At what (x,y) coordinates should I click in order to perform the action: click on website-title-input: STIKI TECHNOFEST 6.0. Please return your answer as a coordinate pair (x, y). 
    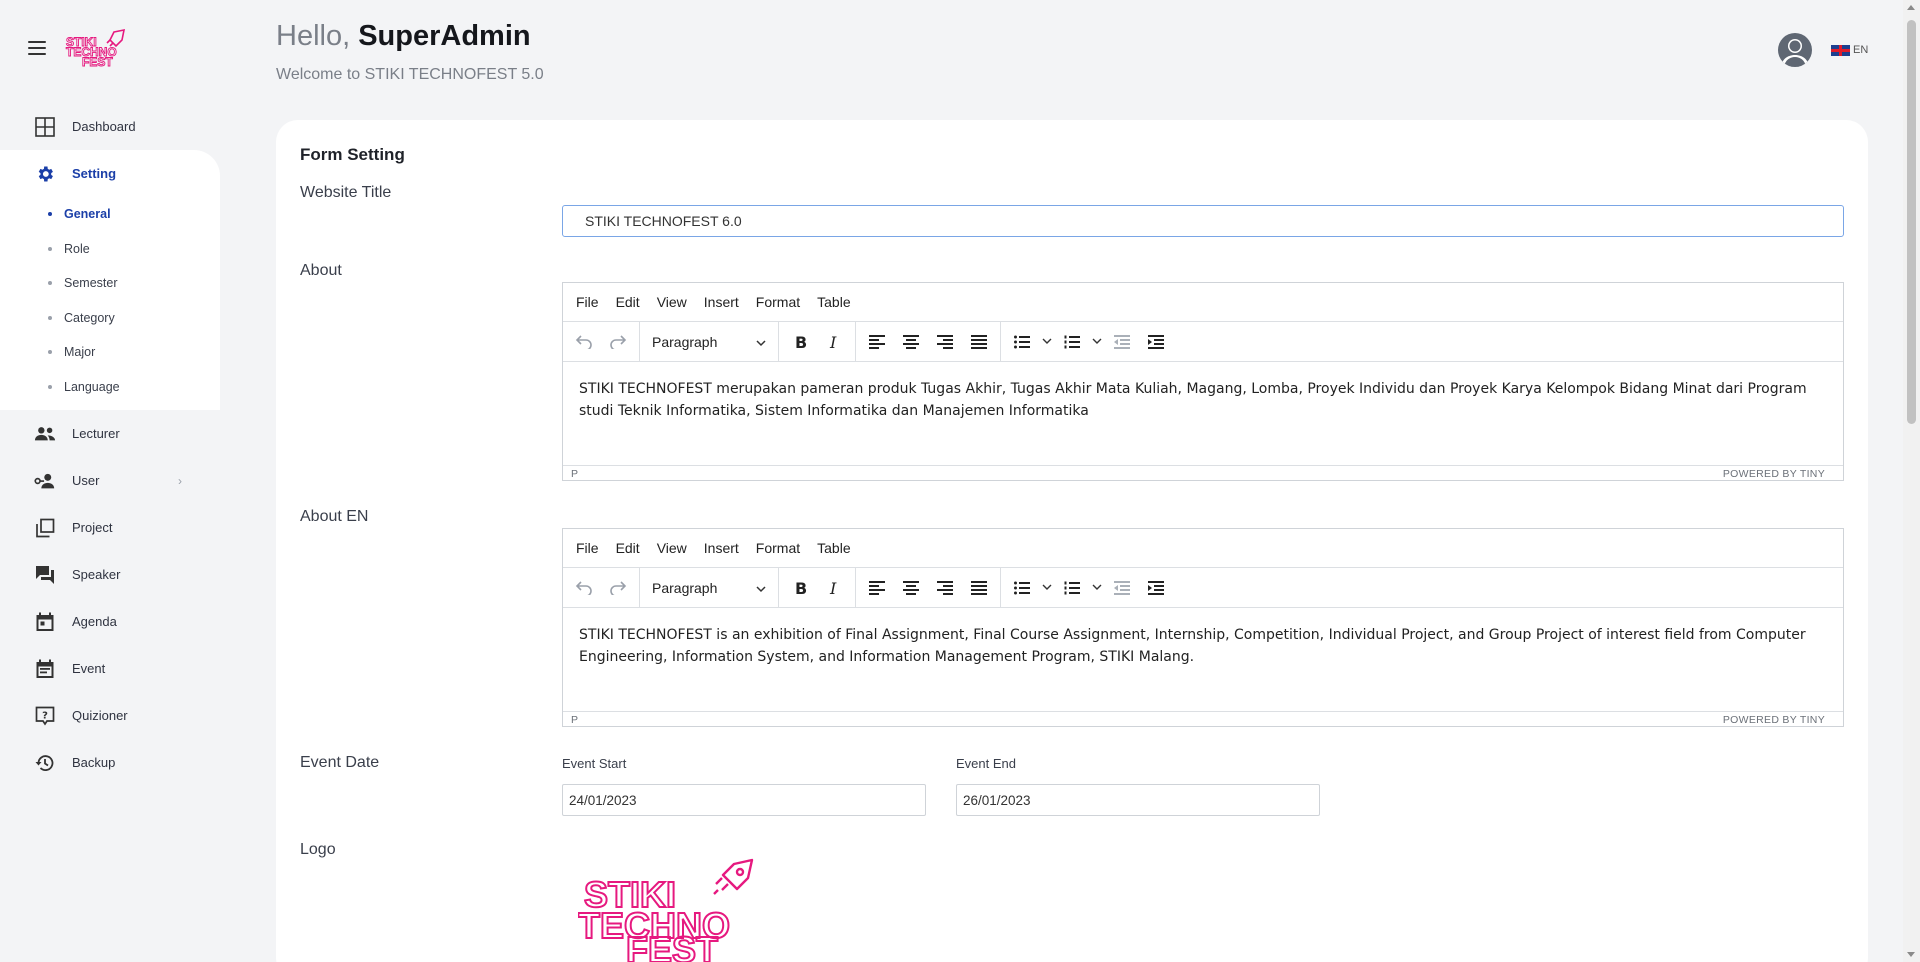
    Looking at the image, I should click on (1203, 221).